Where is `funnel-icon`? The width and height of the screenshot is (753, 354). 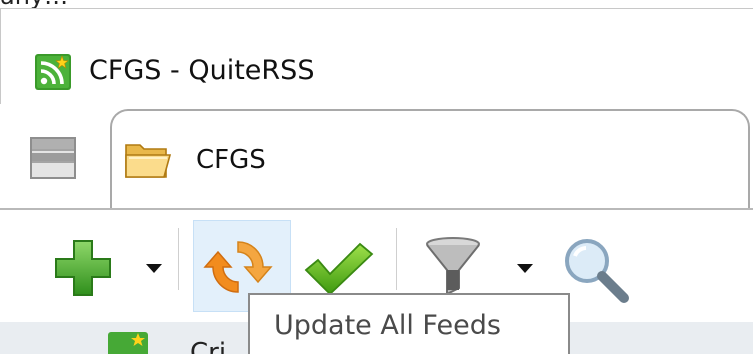
funnel-icon is located at coordinates (453, 267).